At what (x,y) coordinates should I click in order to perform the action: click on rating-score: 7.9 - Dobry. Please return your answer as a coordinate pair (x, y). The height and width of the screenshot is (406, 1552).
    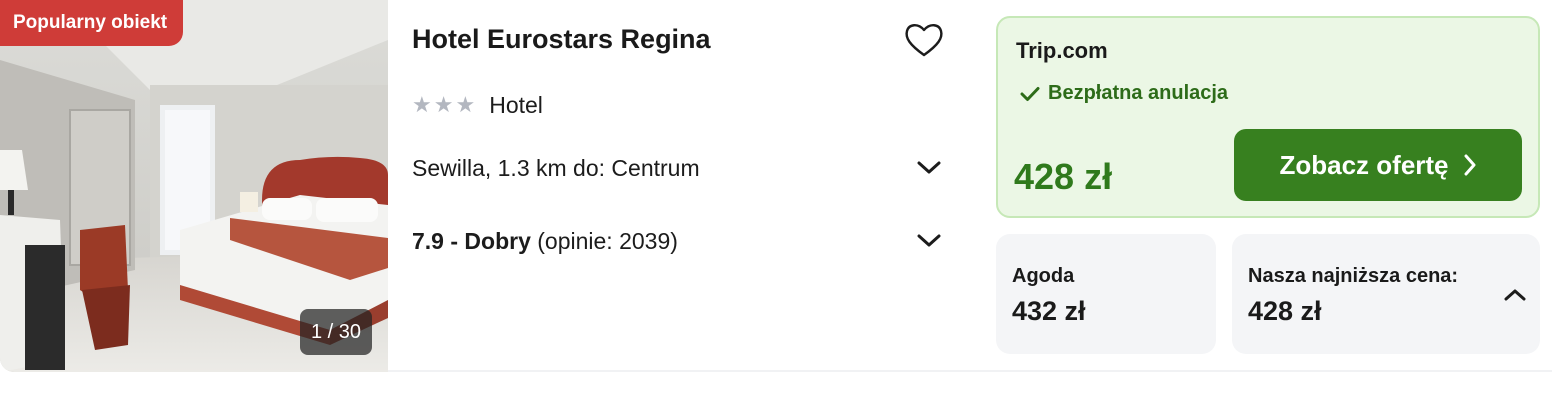
    Looking at the image, I should click on (471, 240).